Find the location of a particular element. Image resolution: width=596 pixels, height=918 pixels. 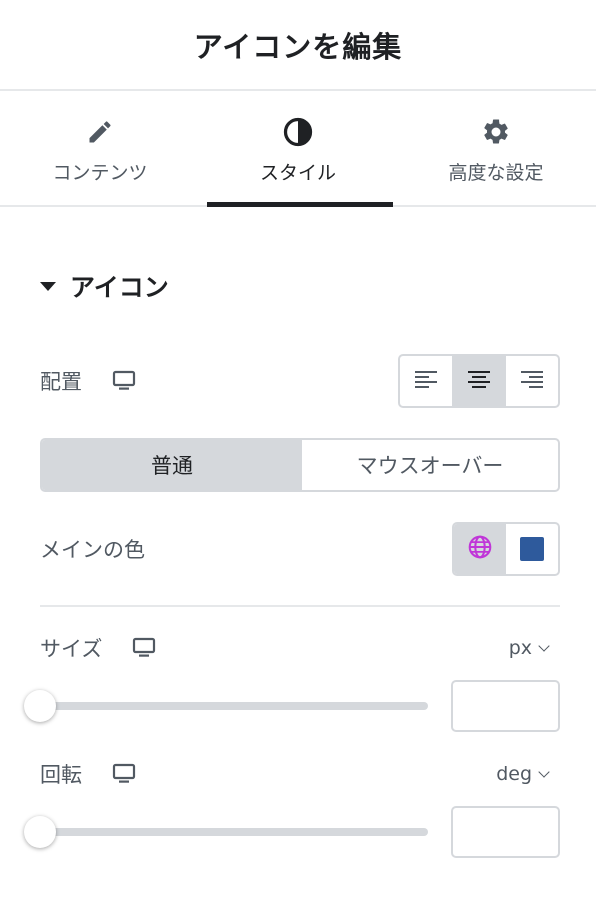

primary-color-label: メインの色 is located at coordinates (92, 550).